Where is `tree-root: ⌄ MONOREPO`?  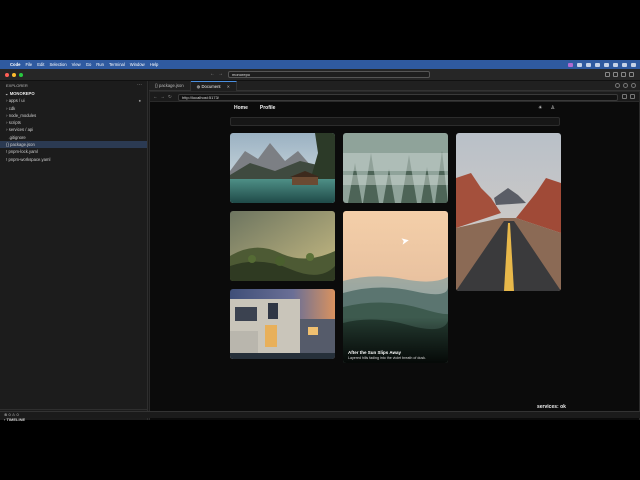
tree-root: ⌄ MONOREPO is located at coordinates (73, 93).